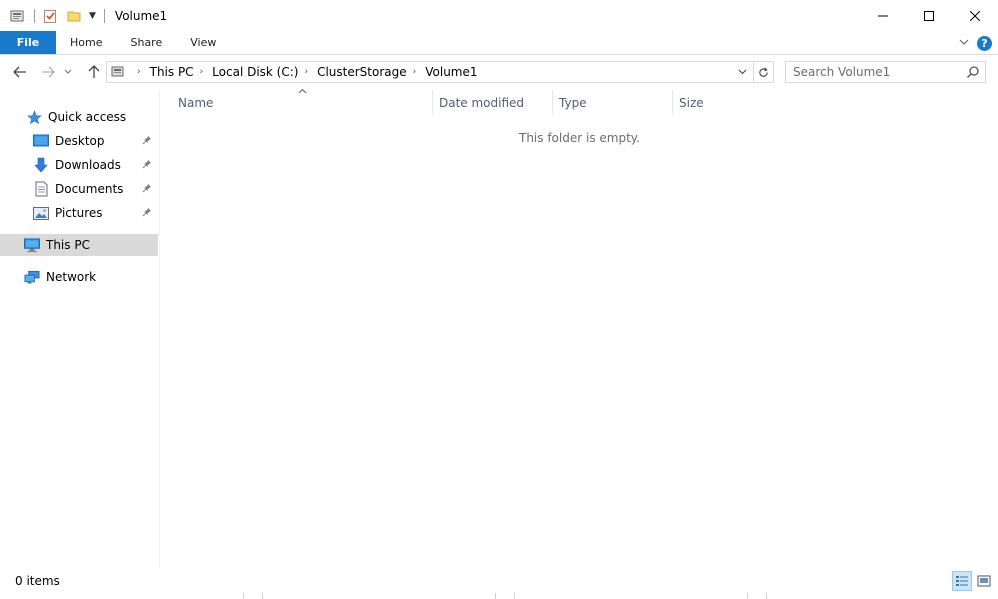 Image resolution: width=998 pixels, height=599 pixels. What do you see at coordinates (729, 102) in the screenshot?
I see `column-header-size: Size` at bounding box center [729, 102].